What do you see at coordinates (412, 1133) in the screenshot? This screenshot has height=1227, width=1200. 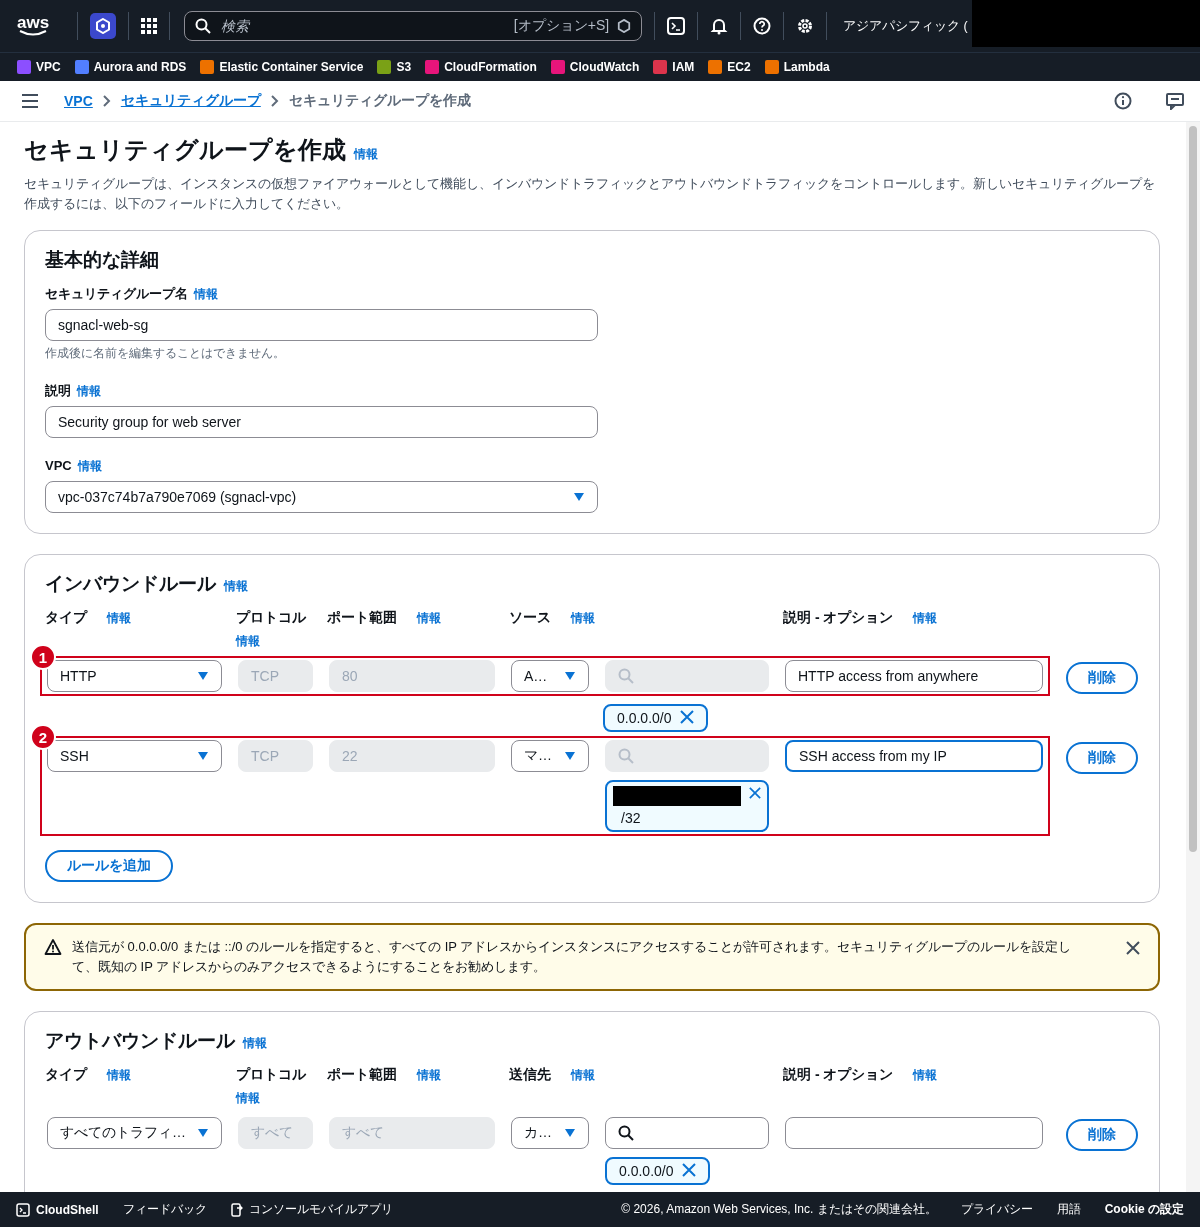 I see `port-field: すべて` at bounding box center [412, 1133].